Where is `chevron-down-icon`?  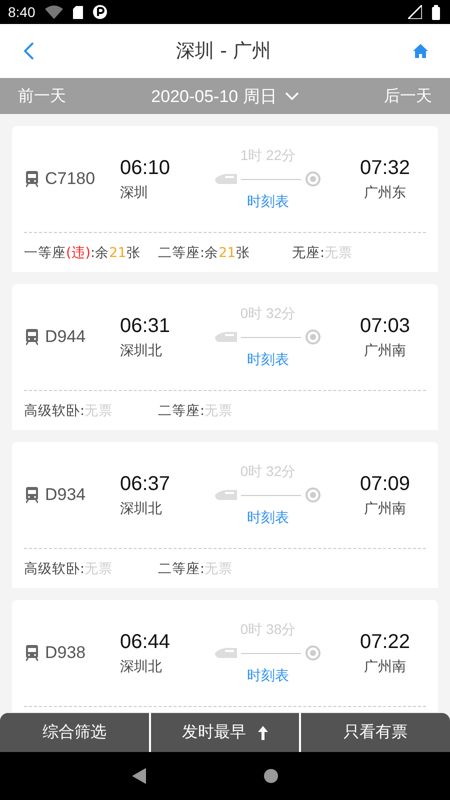
chevron-down-icon is located at coordinates (291, 96).